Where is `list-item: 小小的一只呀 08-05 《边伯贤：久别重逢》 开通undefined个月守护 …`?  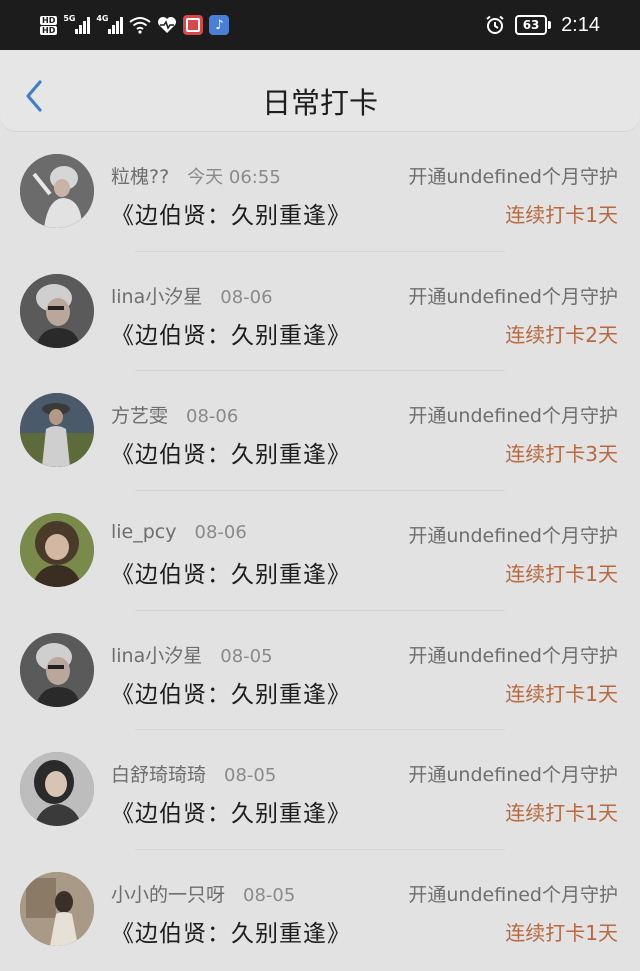
list-item: 小小的一只呀 08-05 《边伯贤：久别重逢》 开通undefined个月守护 … is located at coordinates (320, 910).